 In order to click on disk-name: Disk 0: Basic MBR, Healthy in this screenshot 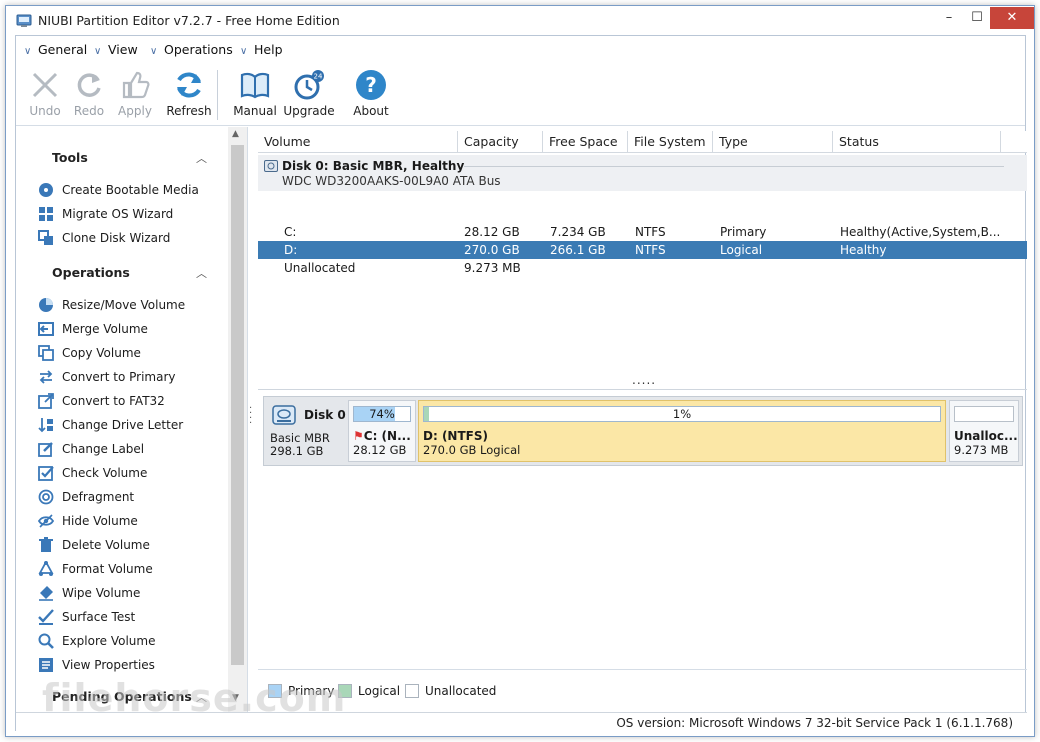, I will do `click(373, 166)`.